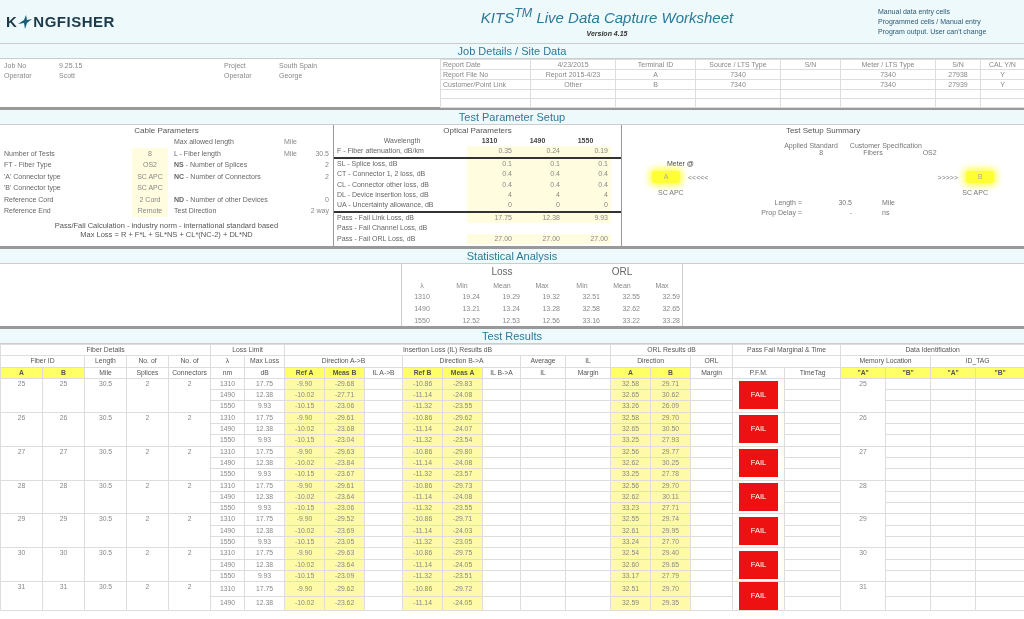 The height and width of the screenshot is (619, 1024). What do you see at coordinates (512, 255) in the screenshot?
I see `section-header: Statistical Analysis` at bounding box center [512, 255].